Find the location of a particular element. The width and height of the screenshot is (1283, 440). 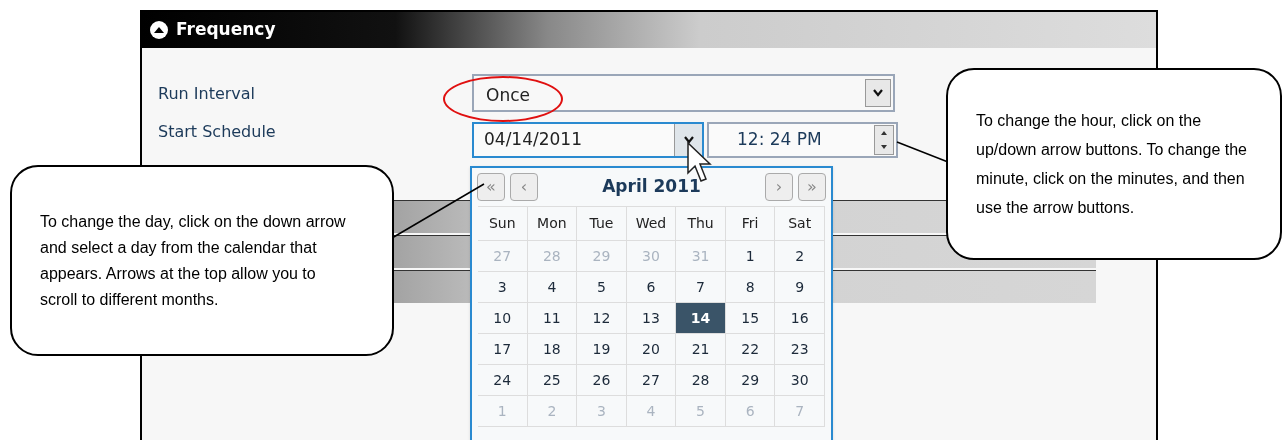

weekday-header: Tue is located at coordinates (602, 224).